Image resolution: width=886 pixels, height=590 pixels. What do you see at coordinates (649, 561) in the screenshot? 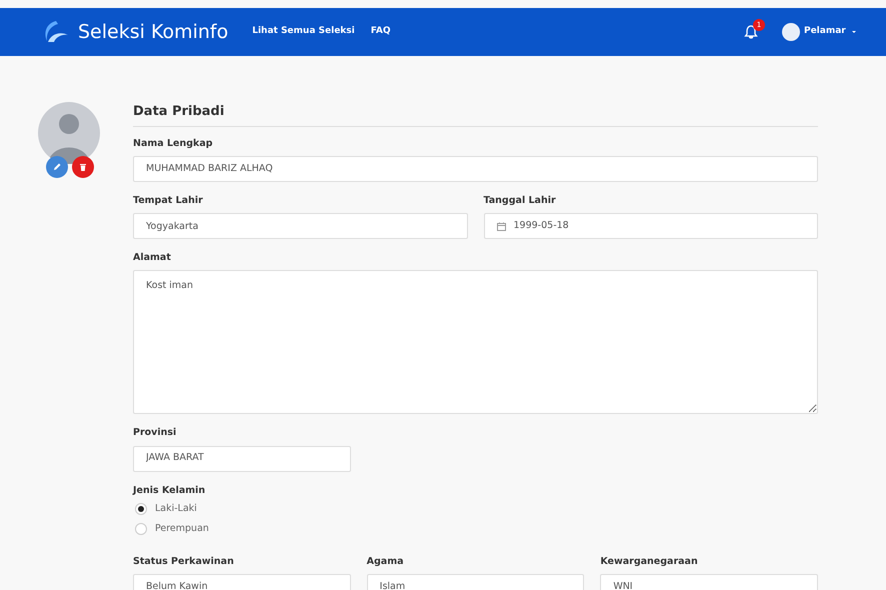
I see `field-label: Kewarganegaraan` at bounding box center [649, 561].